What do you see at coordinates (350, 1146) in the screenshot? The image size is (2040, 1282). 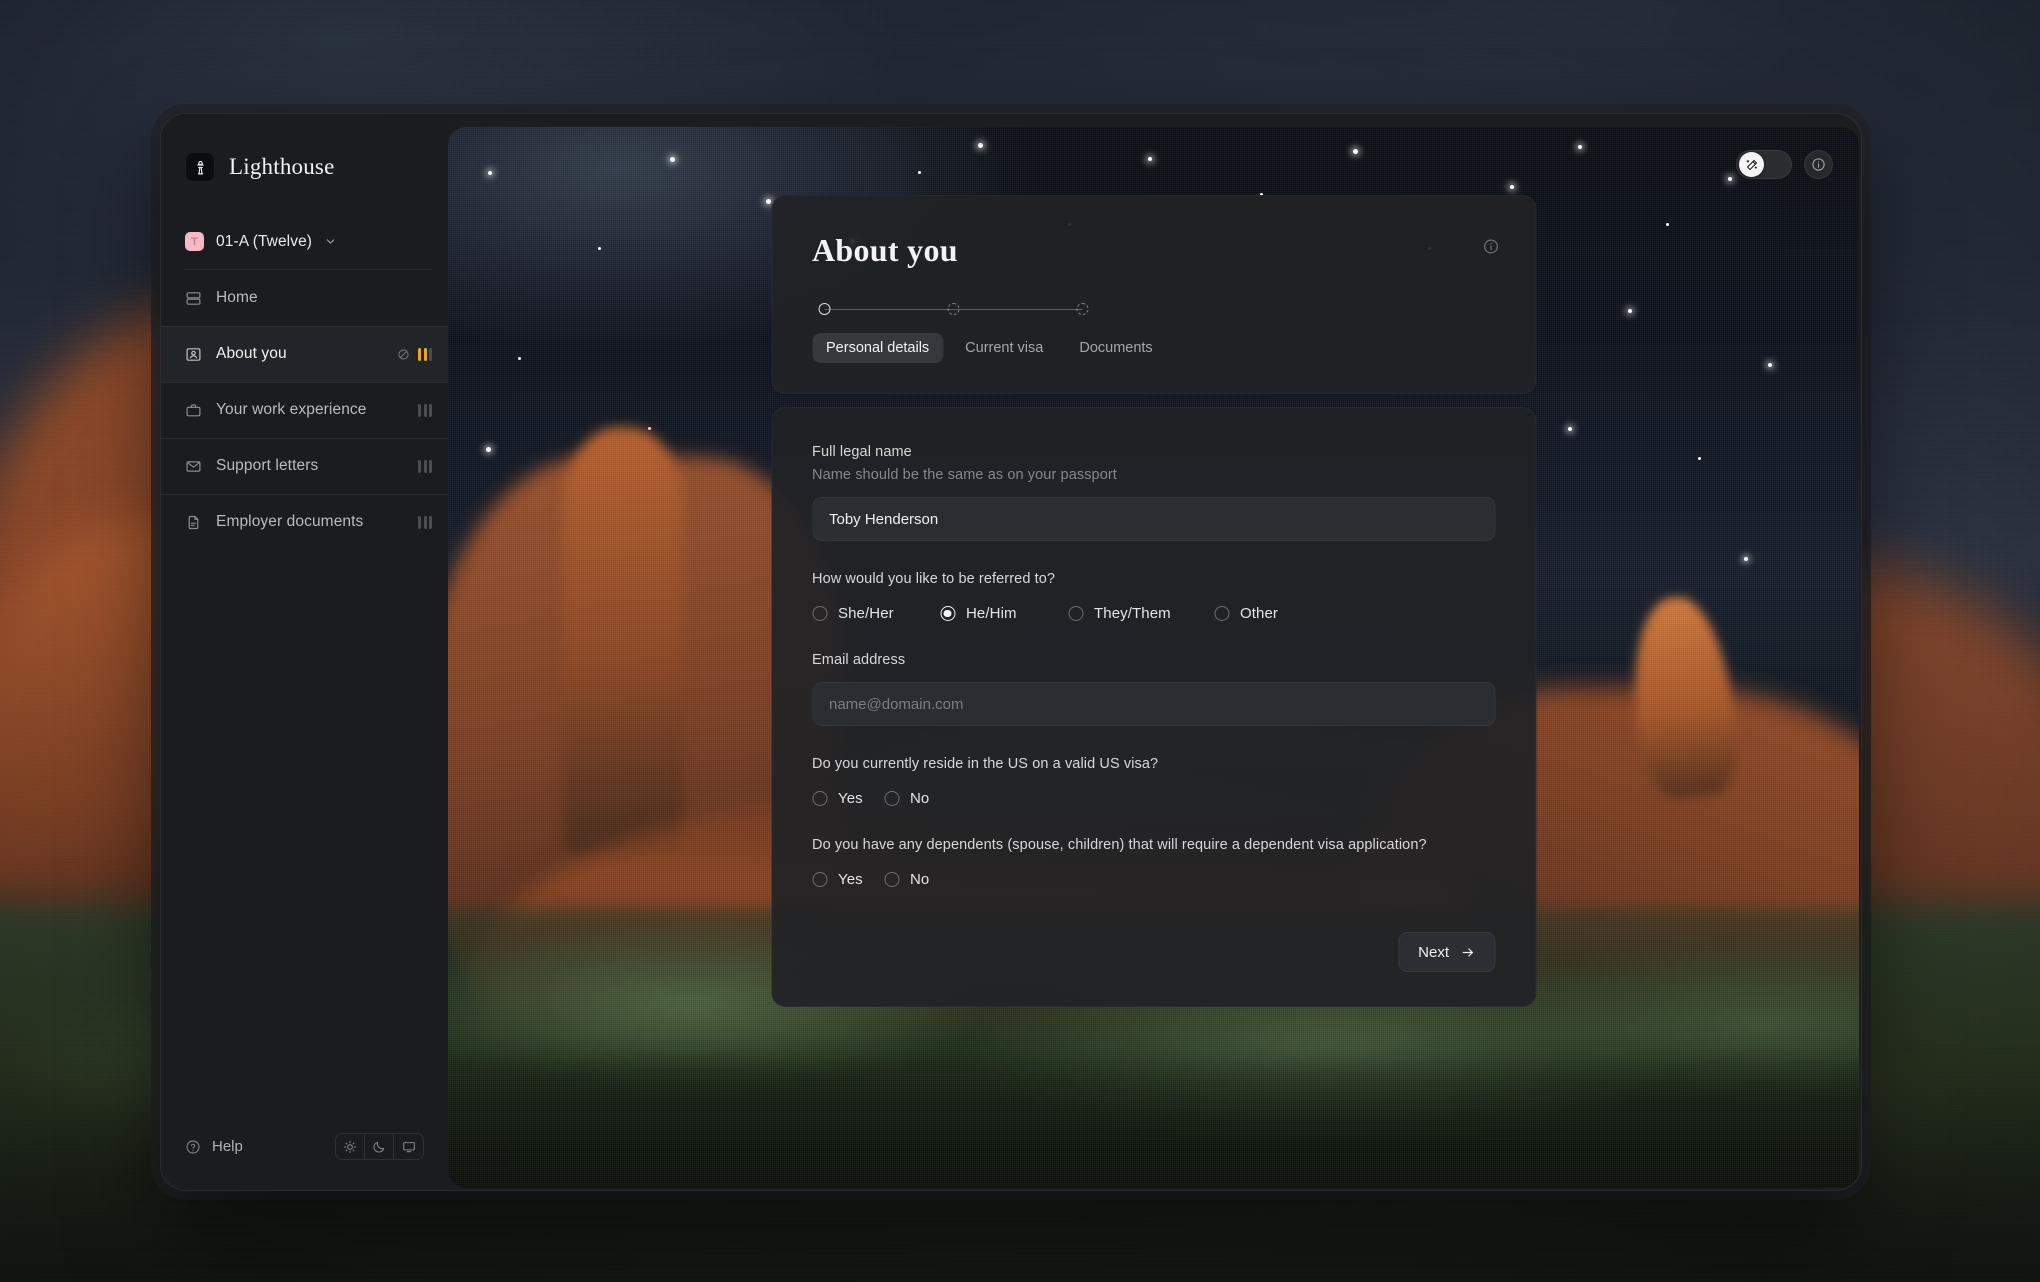 I see `theme-light-button` at bounding box center [350, 1146].